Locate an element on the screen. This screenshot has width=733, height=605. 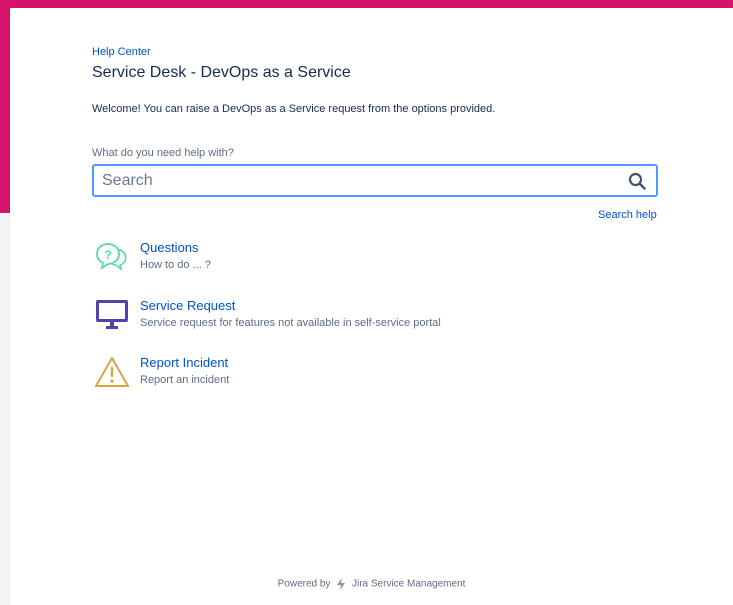
search-input is located at coordinates (357, 180).